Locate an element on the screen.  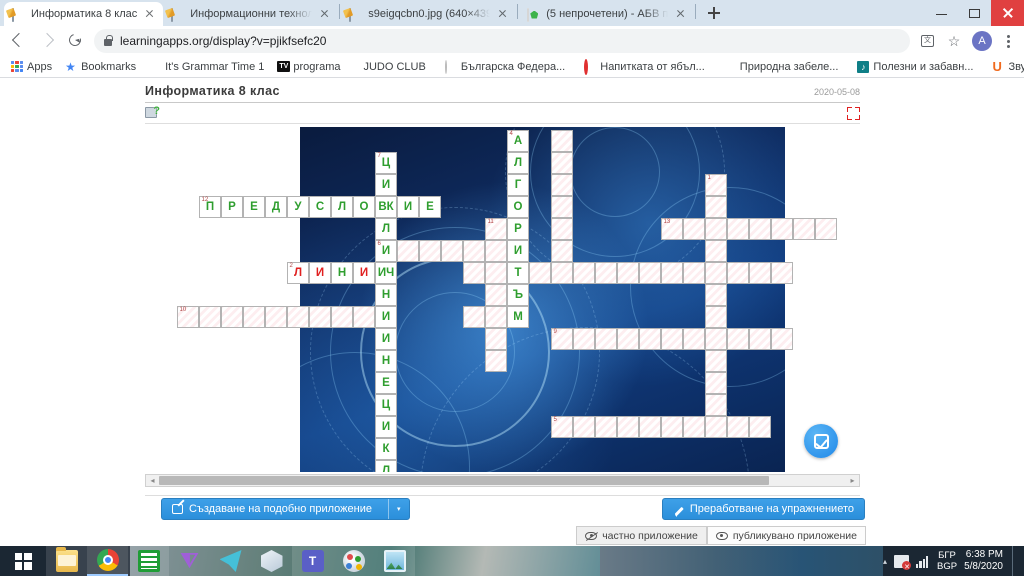
browser-tab-3: s9eigqcbn0.jpg (640×439) is located at coordinates (428, 14).